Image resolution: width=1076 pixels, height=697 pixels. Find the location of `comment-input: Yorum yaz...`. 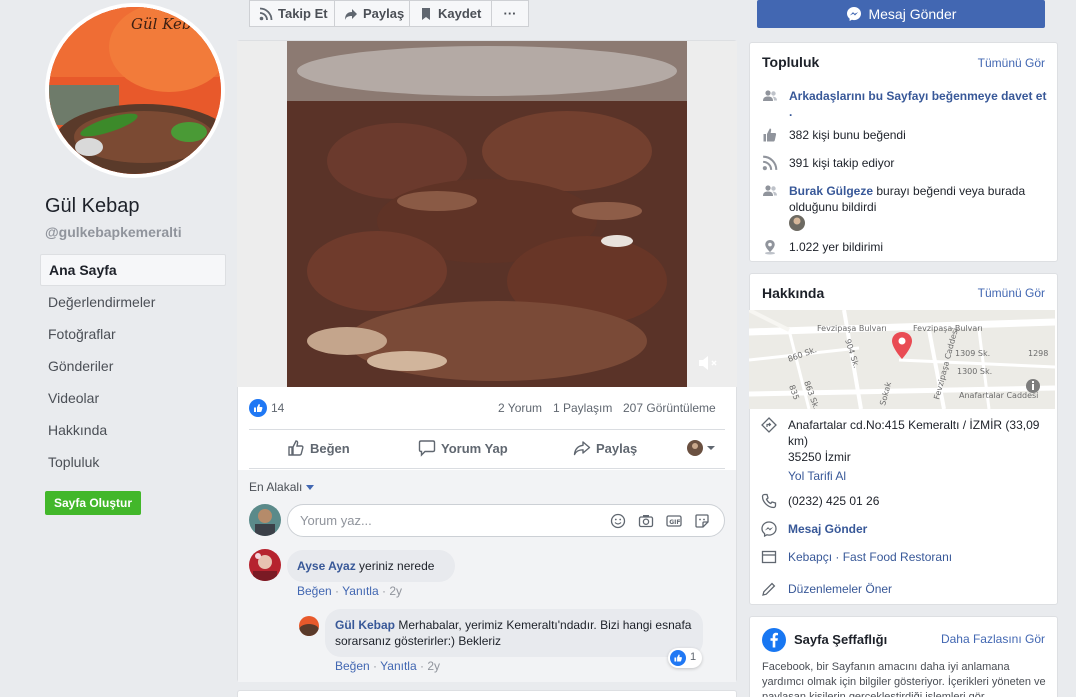

comment-input: Yorum yaz... is located at coordinates (506, 520).